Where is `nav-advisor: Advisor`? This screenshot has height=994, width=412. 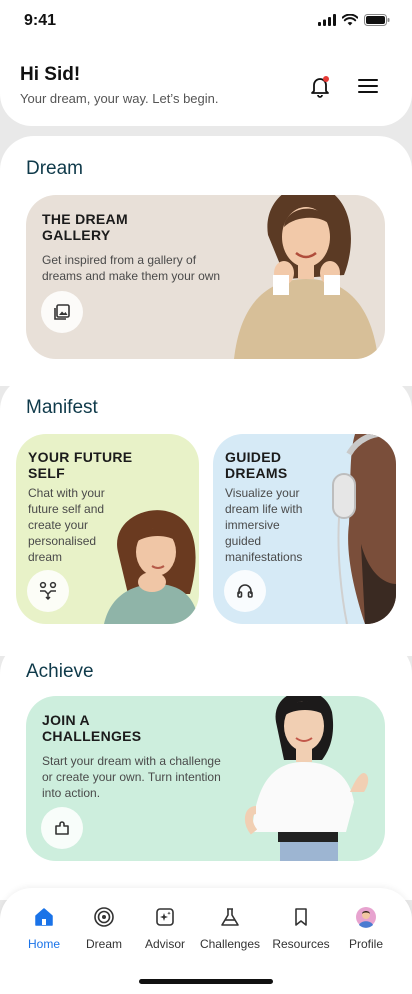
nav-advisor: Advisor is located at coordinates (165, 928).